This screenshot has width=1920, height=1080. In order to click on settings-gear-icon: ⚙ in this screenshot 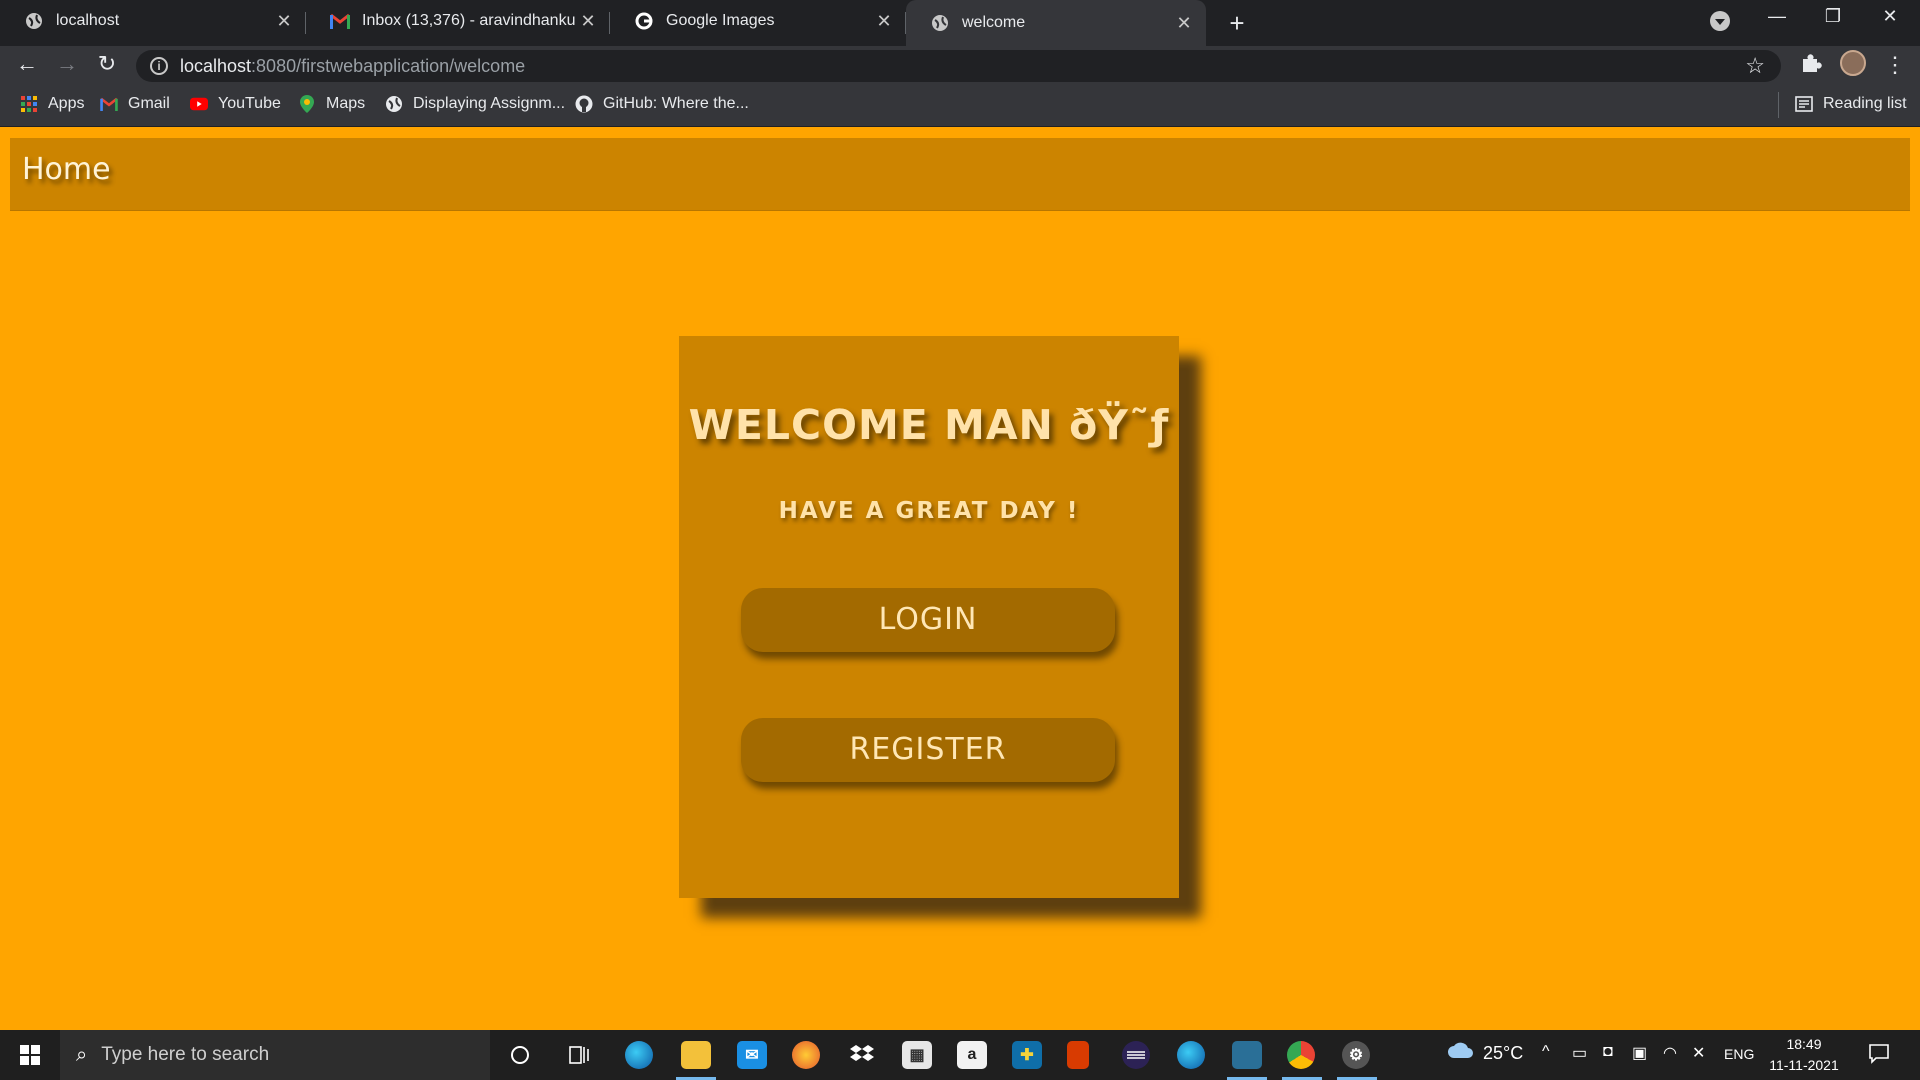, I will do `click(1357, 1060)`.